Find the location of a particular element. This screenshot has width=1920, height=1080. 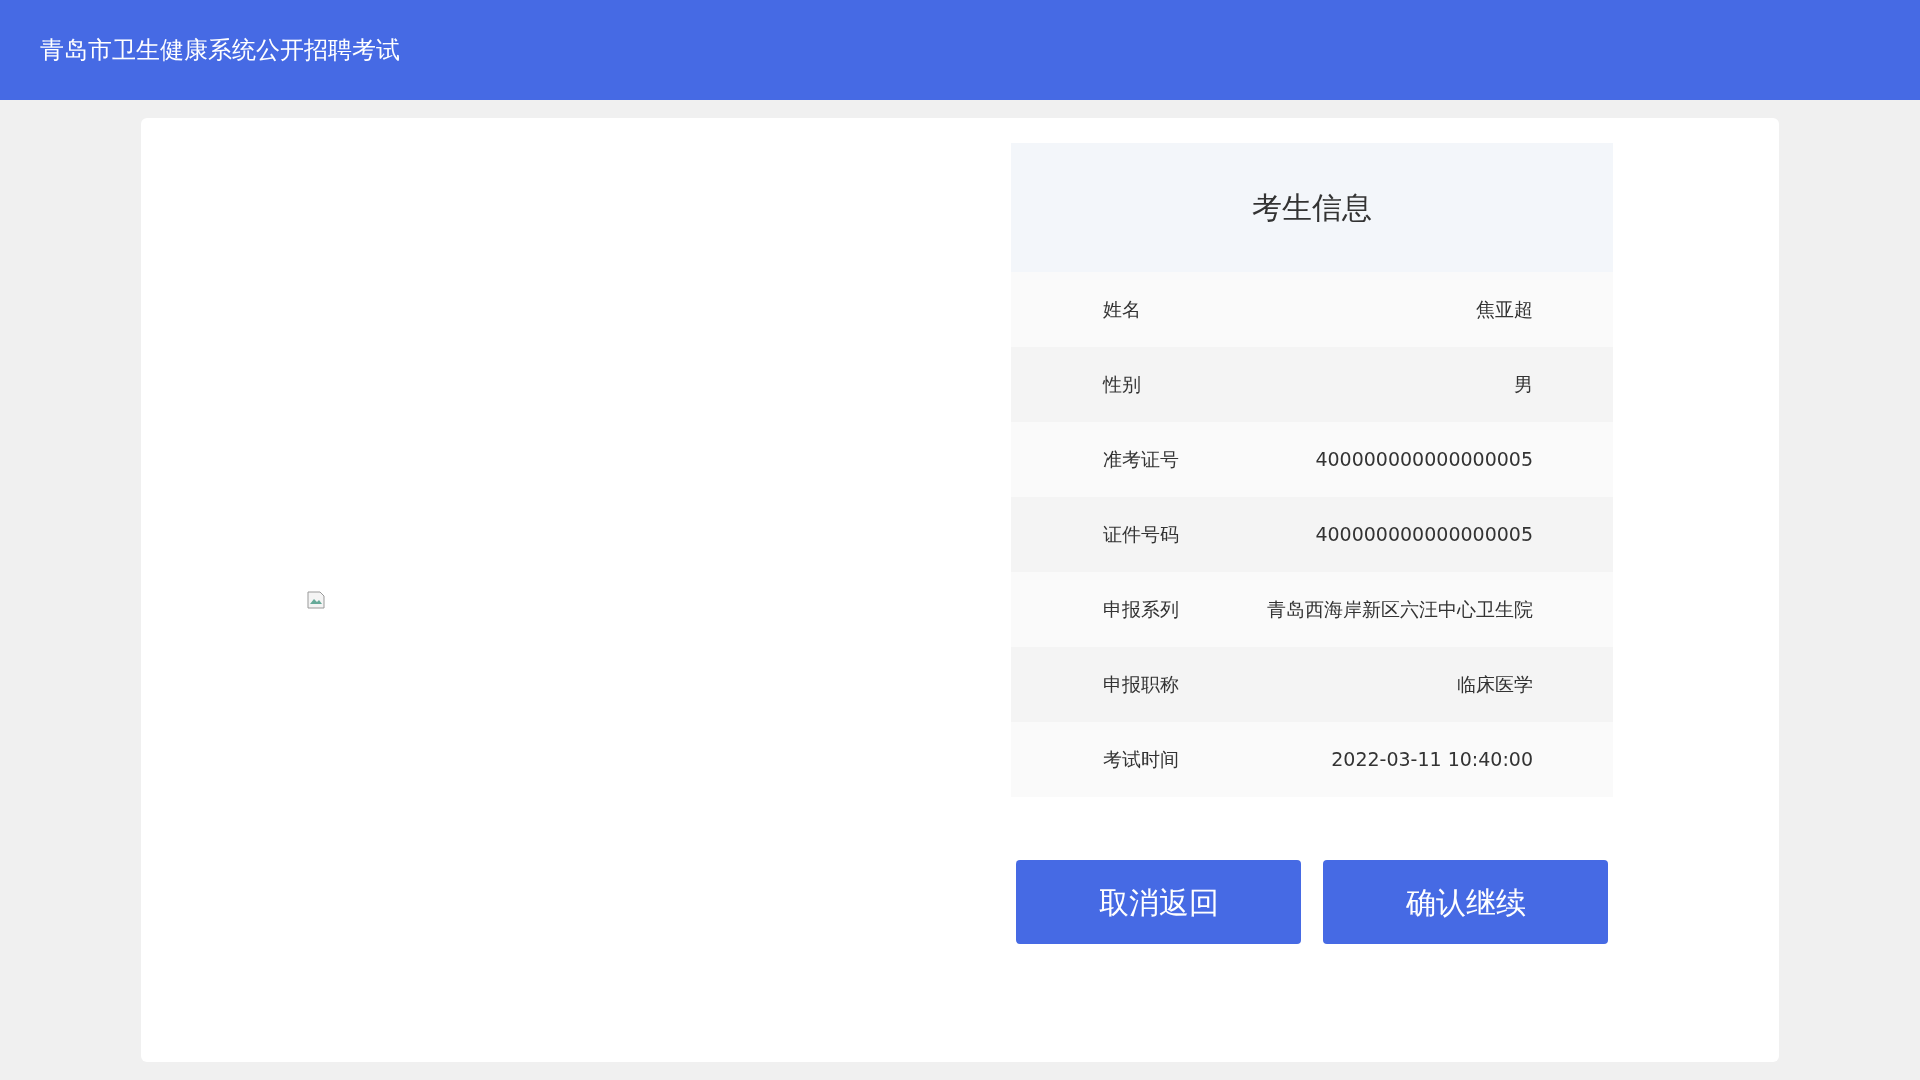

field-value: 焦亚超 is located at coordinates (1504, 310).